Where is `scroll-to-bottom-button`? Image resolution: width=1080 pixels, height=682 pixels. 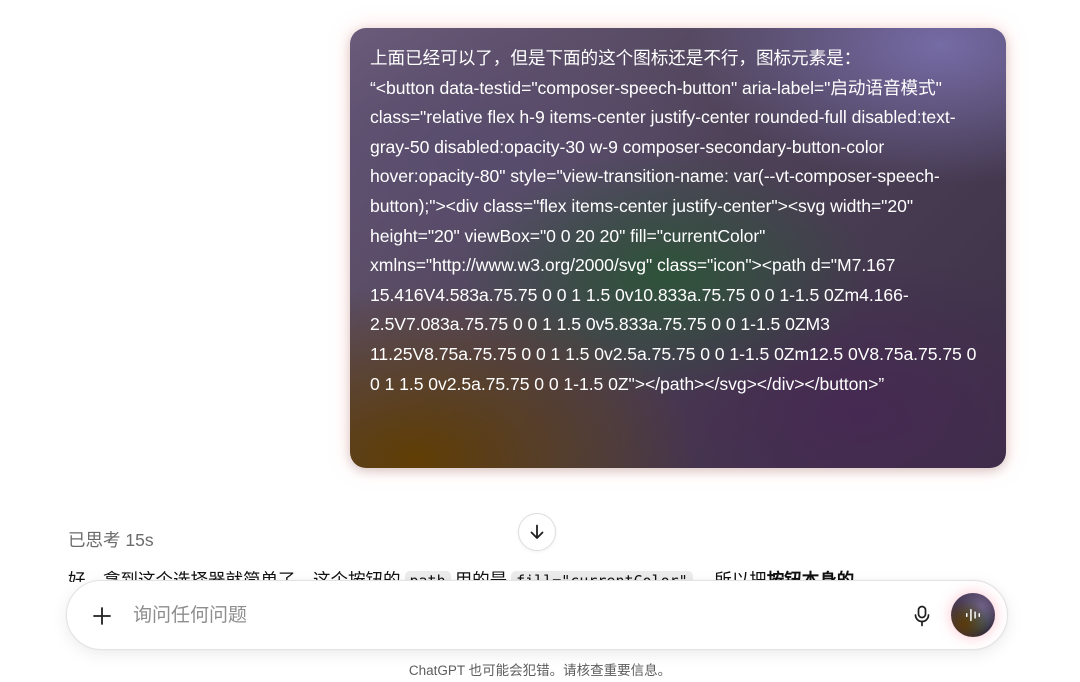
scroll-to-bottom-button is located at coordinates (537, 532).